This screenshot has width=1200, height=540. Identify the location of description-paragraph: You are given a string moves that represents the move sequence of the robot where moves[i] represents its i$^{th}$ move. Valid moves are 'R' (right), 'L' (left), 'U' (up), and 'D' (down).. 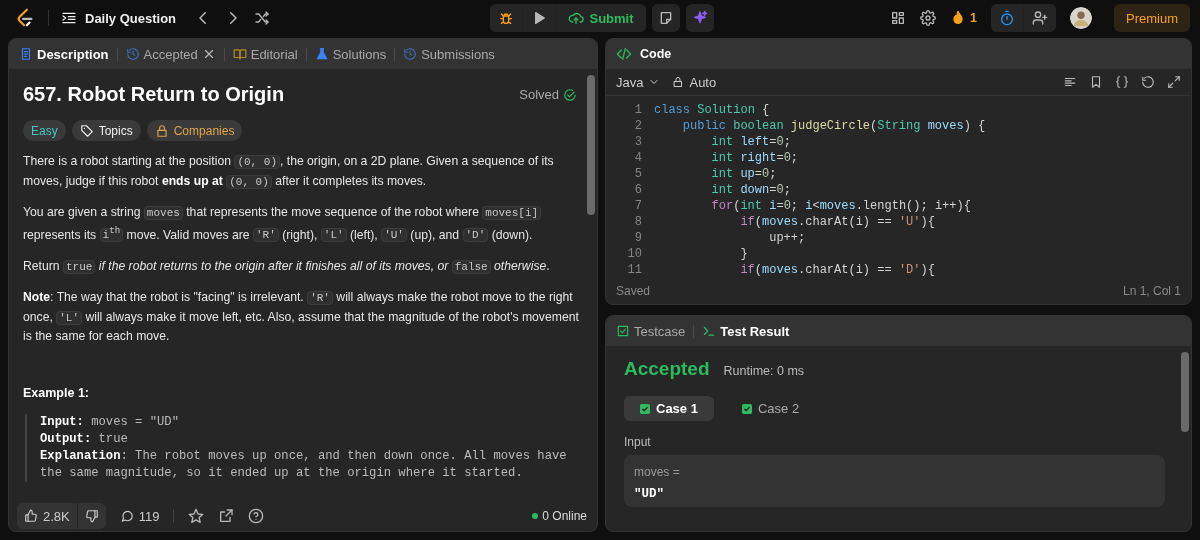
(301, 224).